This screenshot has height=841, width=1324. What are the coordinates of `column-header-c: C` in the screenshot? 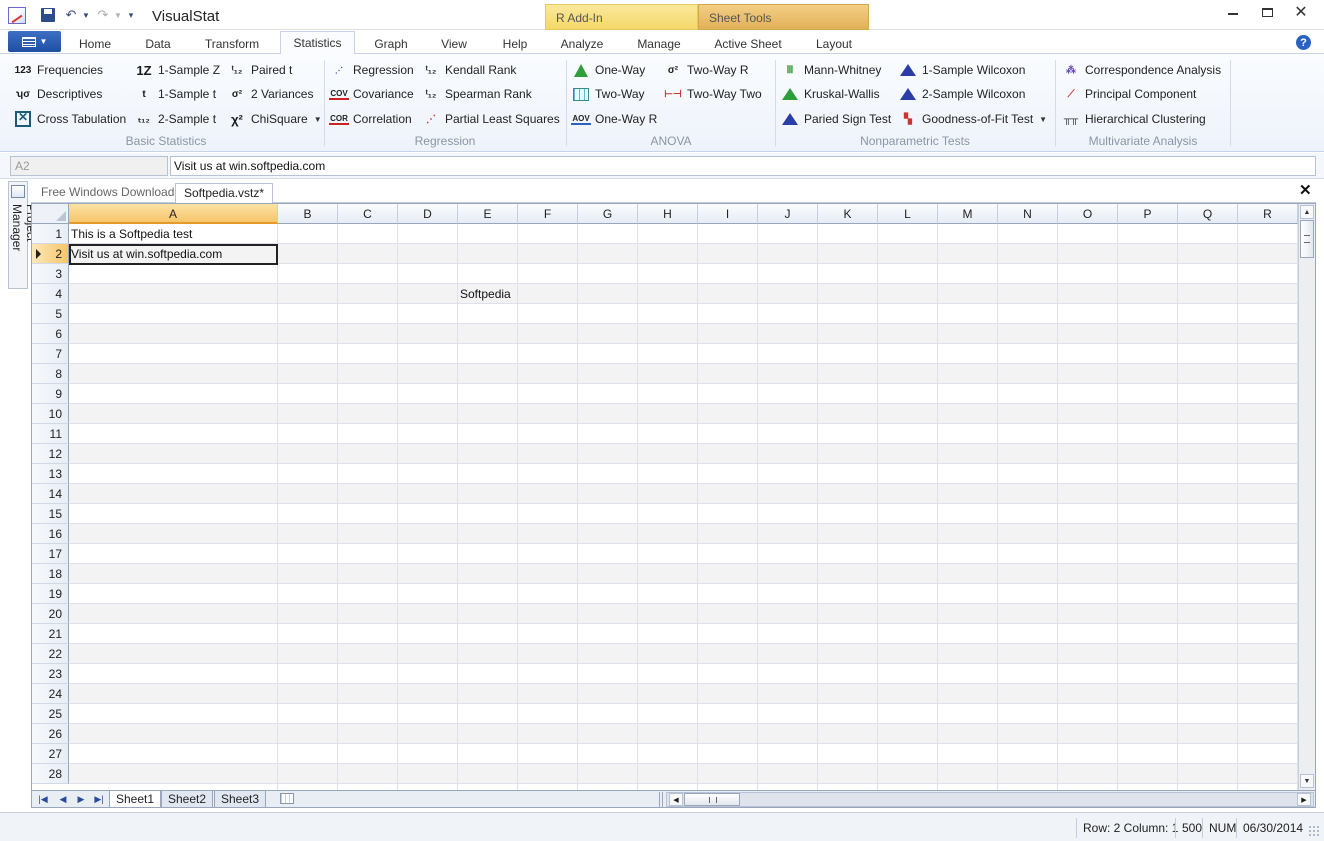 It's located at (368, 214).